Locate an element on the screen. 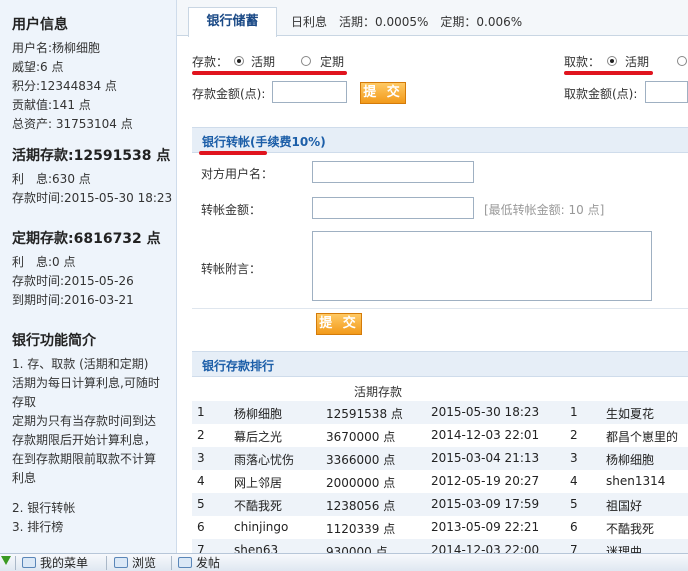 This screenshot has width=688, height=571. rank-number: 4 is located at coordinates (201, 481).